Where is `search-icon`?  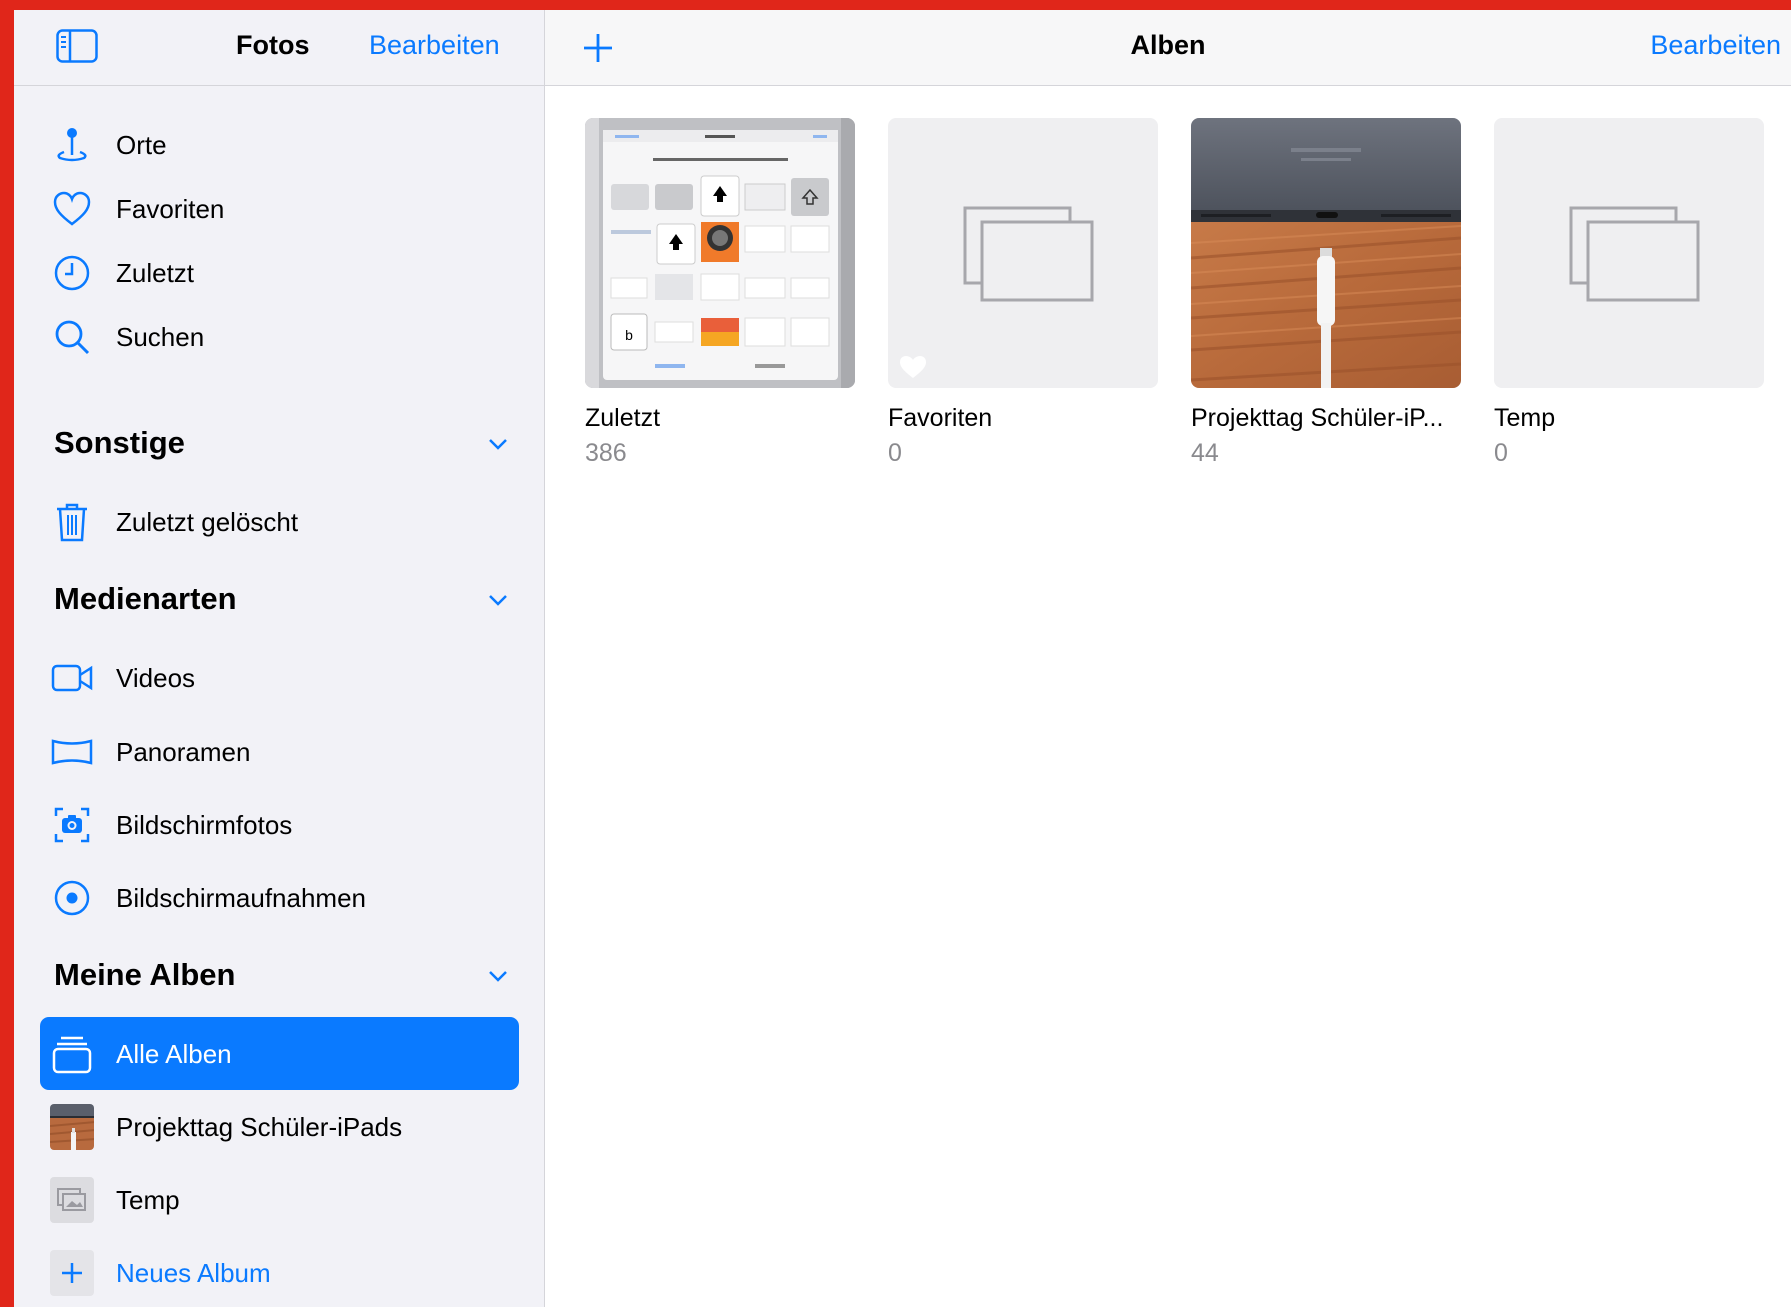
search-icon is located at coordinates (72, 337).